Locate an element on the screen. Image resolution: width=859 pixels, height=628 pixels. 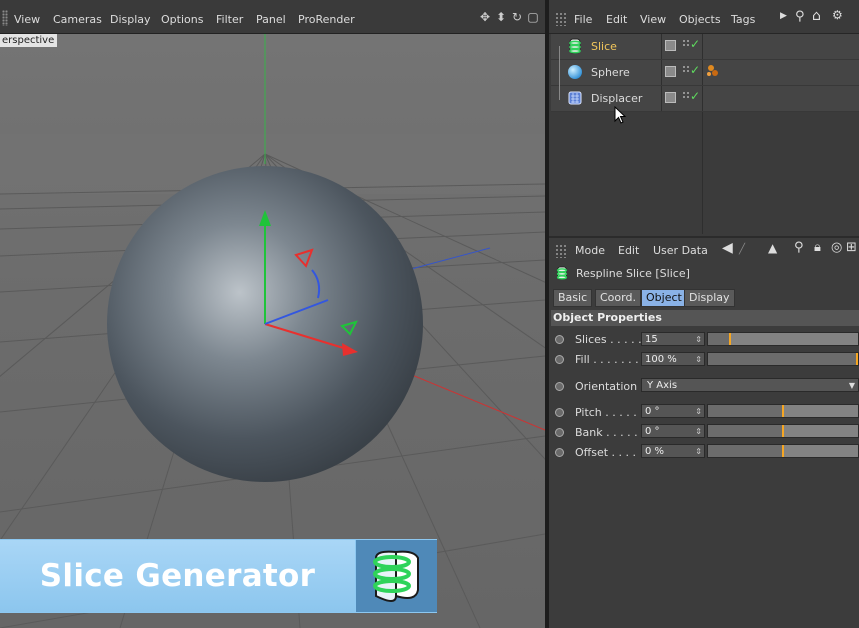
attribute-manager-grip is located at coordinates (561, 251).